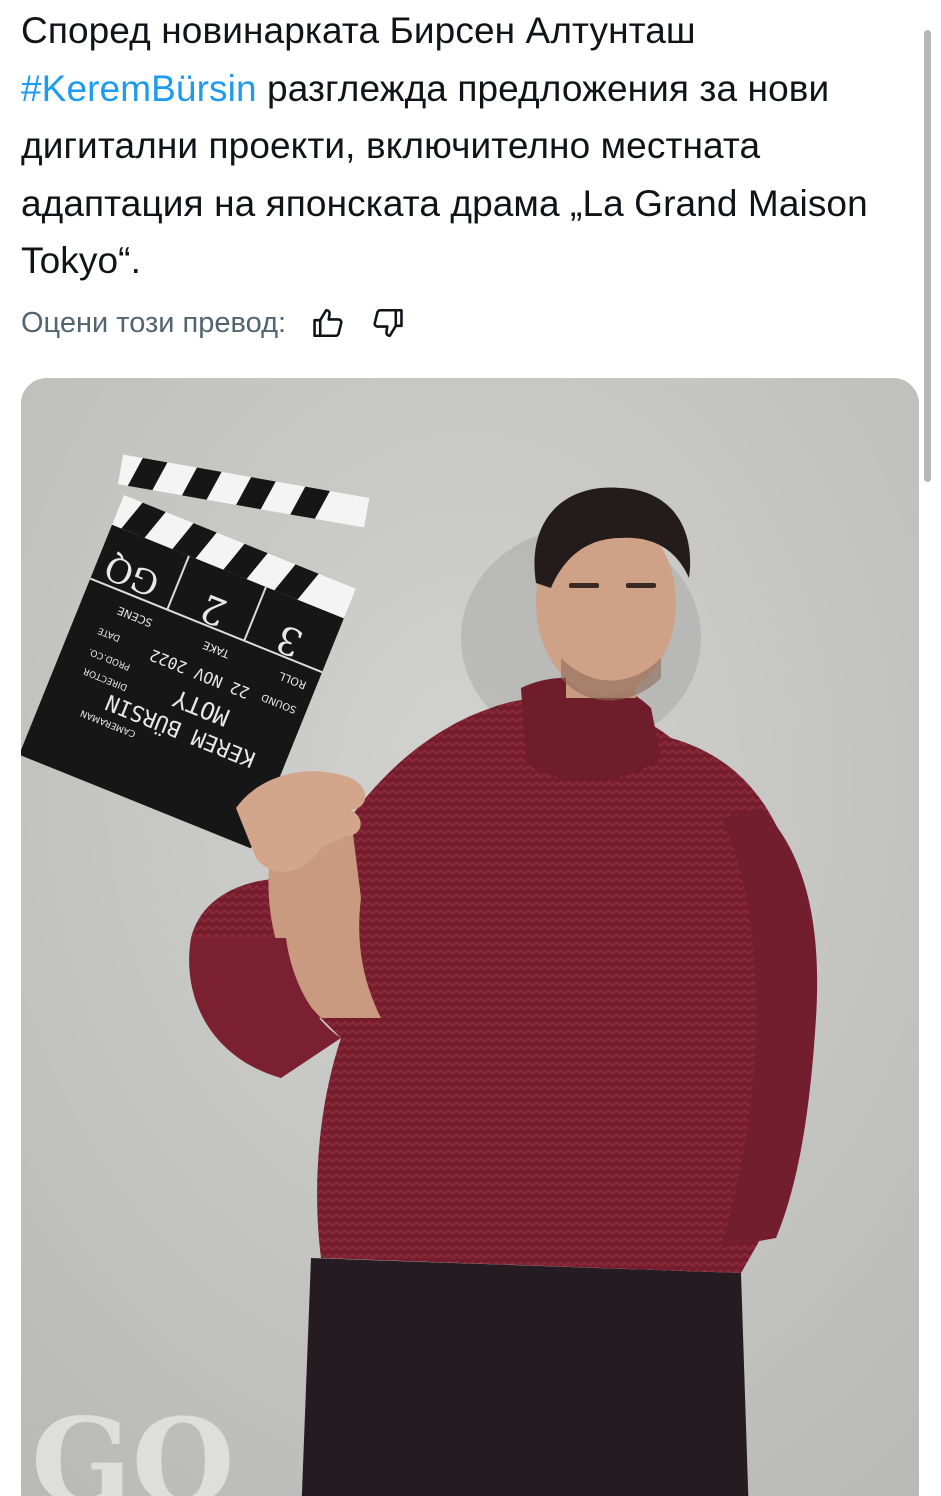 This screenshot has height=1496, width=941. I want to click on trousers, so click(525, 1377).